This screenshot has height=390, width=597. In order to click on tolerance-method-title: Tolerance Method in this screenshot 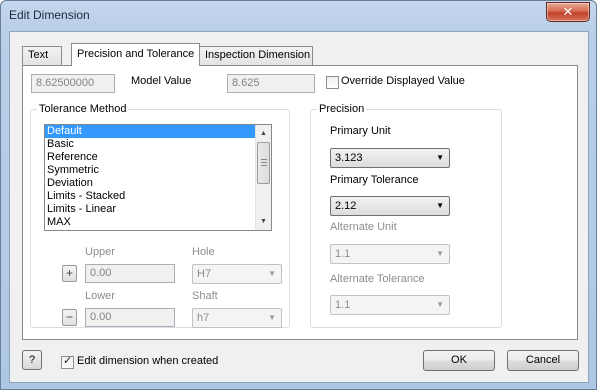, I will do `click(83, 109)`.